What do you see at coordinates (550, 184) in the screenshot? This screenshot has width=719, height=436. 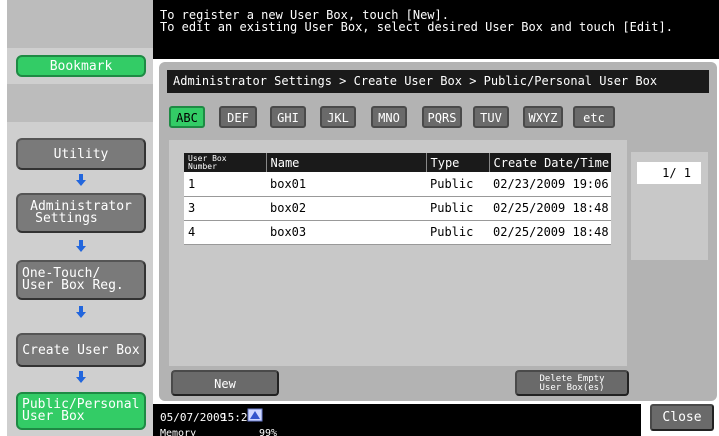 I see `row-date: 02/23/2009 19:06` at bounding box center [550, 184].